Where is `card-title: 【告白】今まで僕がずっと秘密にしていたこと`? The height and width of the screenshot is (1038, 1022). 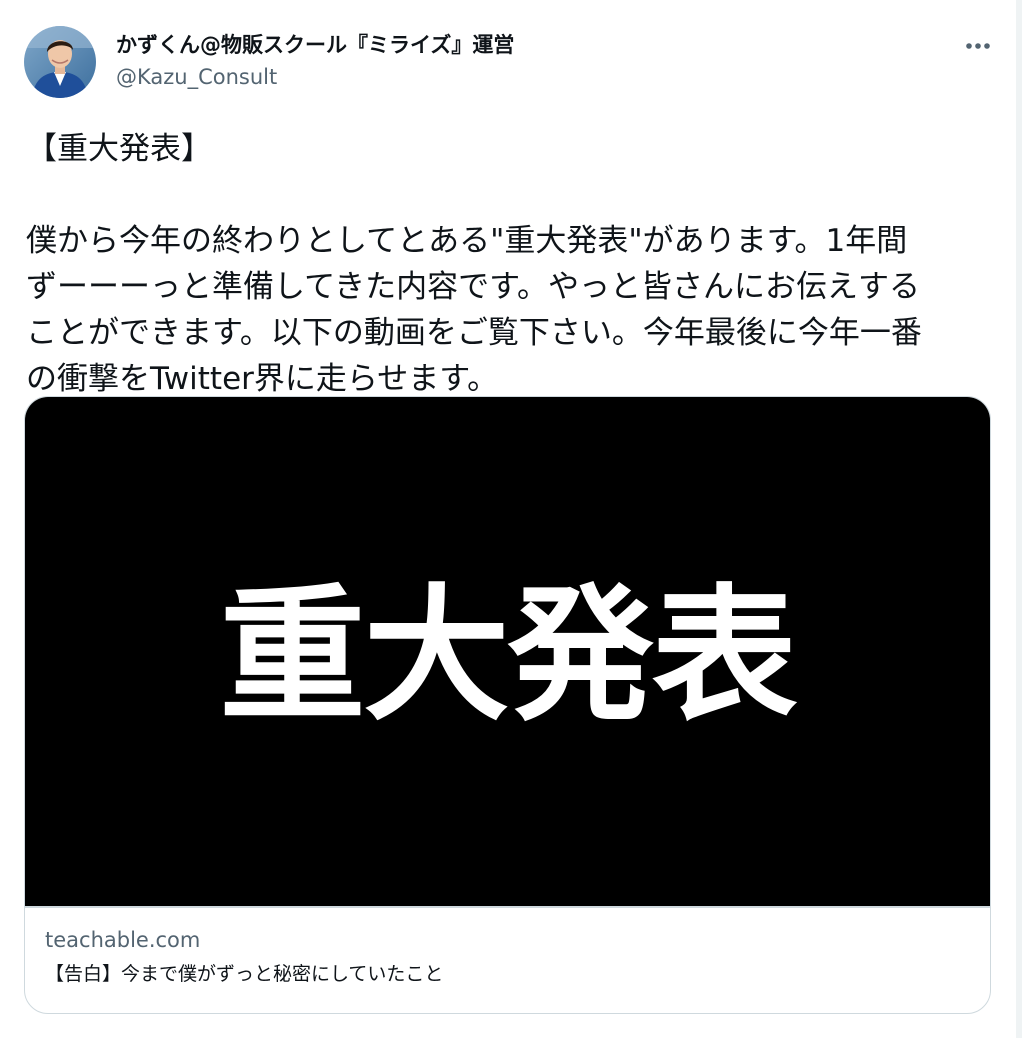
card-title: 【告白】今まで僕がずっと秘密にしていたこと is located at coordinates (244, 974).